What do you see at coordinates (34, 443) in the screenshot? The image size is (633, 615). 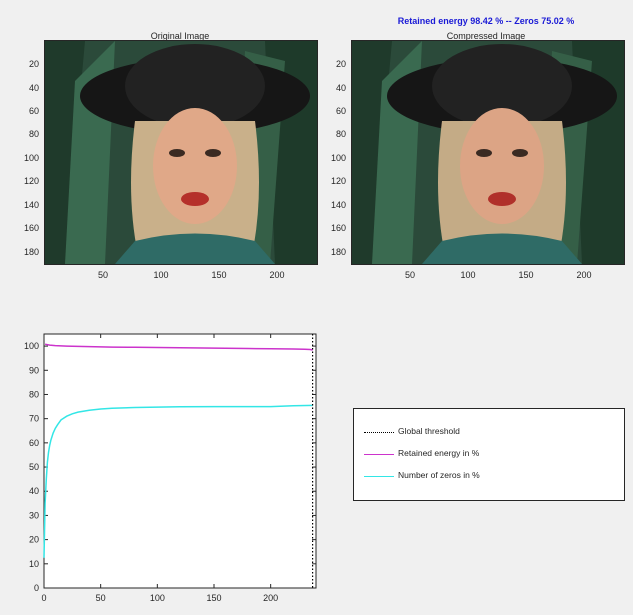 I see `y-tick-label: 60` at bounding box center [34, 443].